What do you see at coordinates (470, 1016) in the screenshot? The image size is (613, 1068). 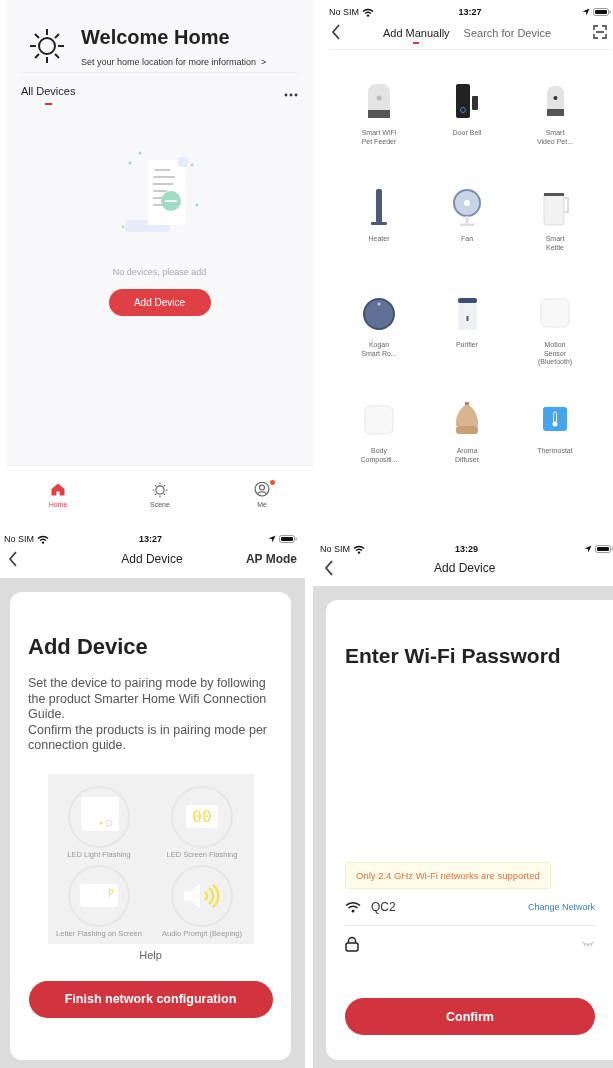 I see `confirm-button: Confirm` at bounding box center [470, 1016].